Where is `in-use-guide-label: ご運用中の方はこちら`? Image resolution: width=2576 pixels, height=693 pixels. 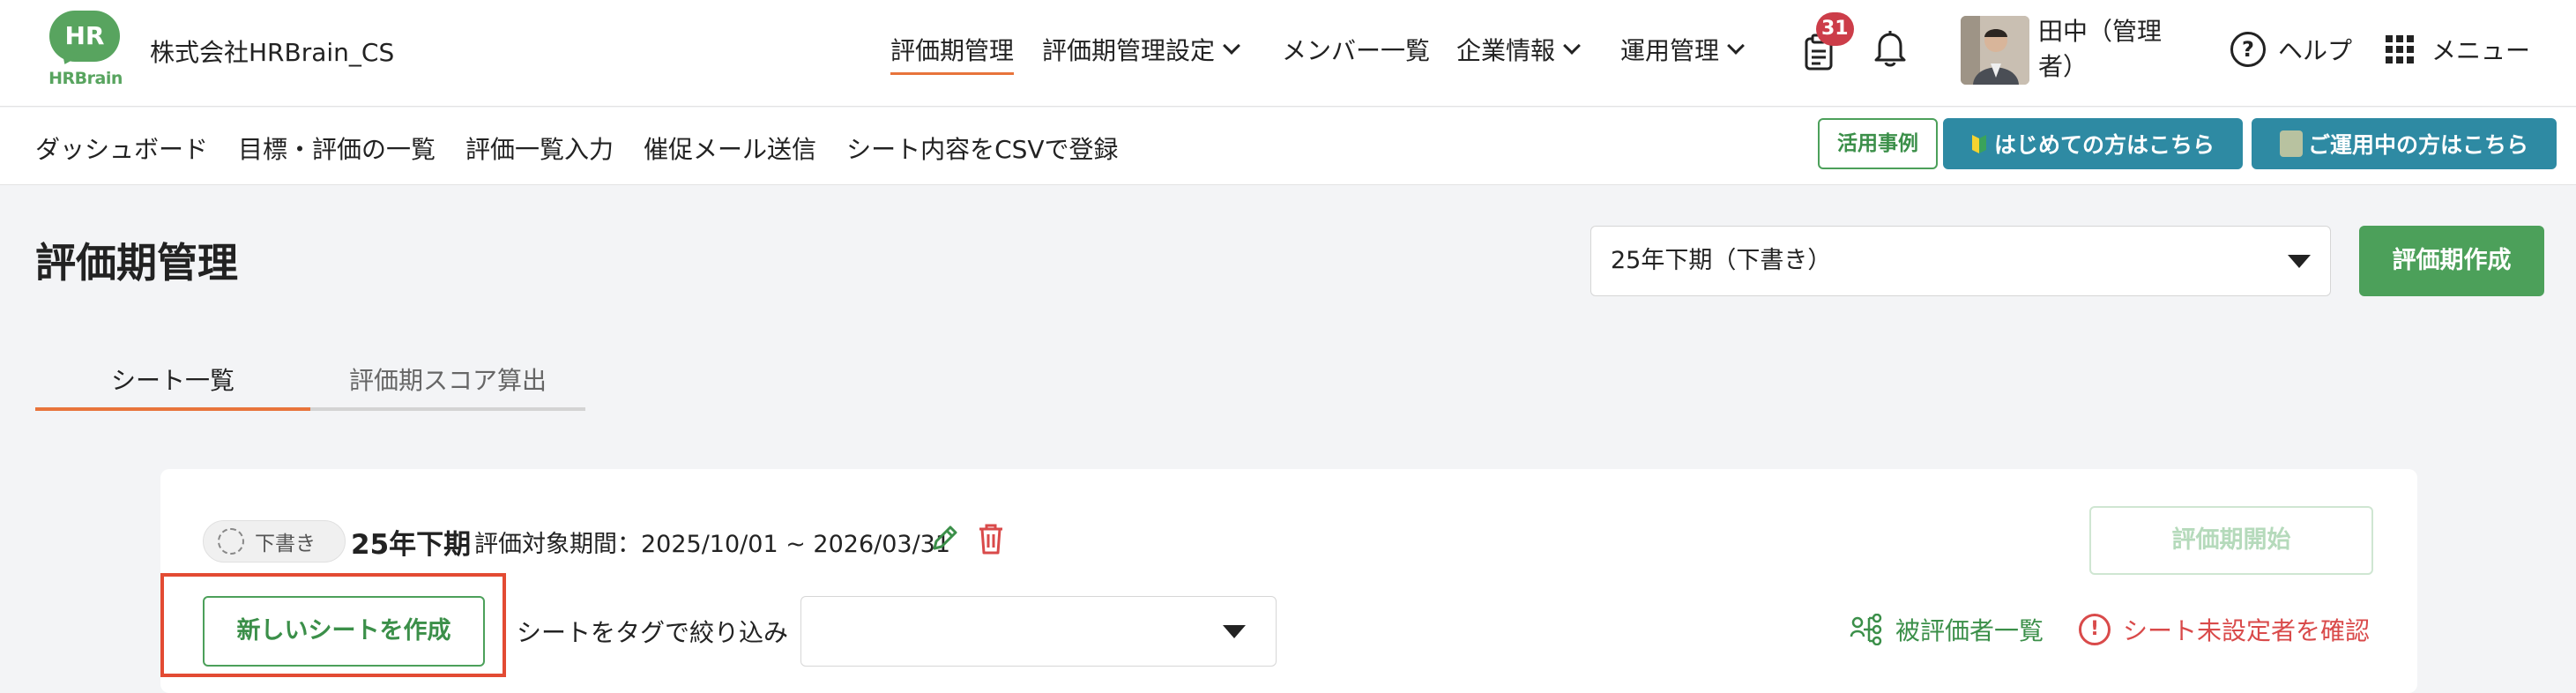 in-use-guide-label: ご運用中の方はこちら is located at coordinates (2417, 145).